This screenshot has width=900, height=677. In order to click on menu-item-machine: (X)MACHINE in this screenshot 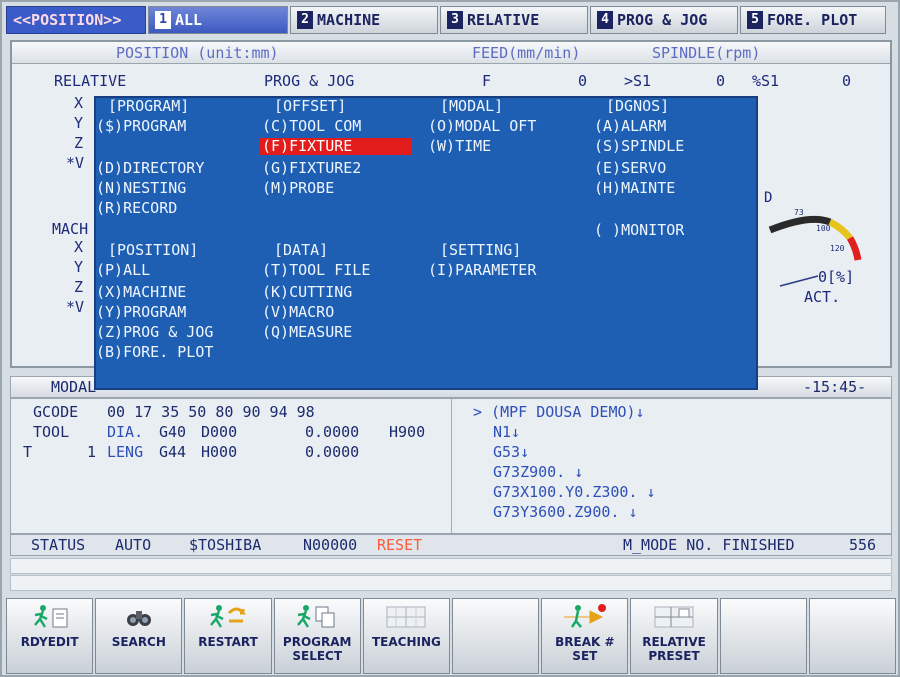, I will do `click(141, 292)`.